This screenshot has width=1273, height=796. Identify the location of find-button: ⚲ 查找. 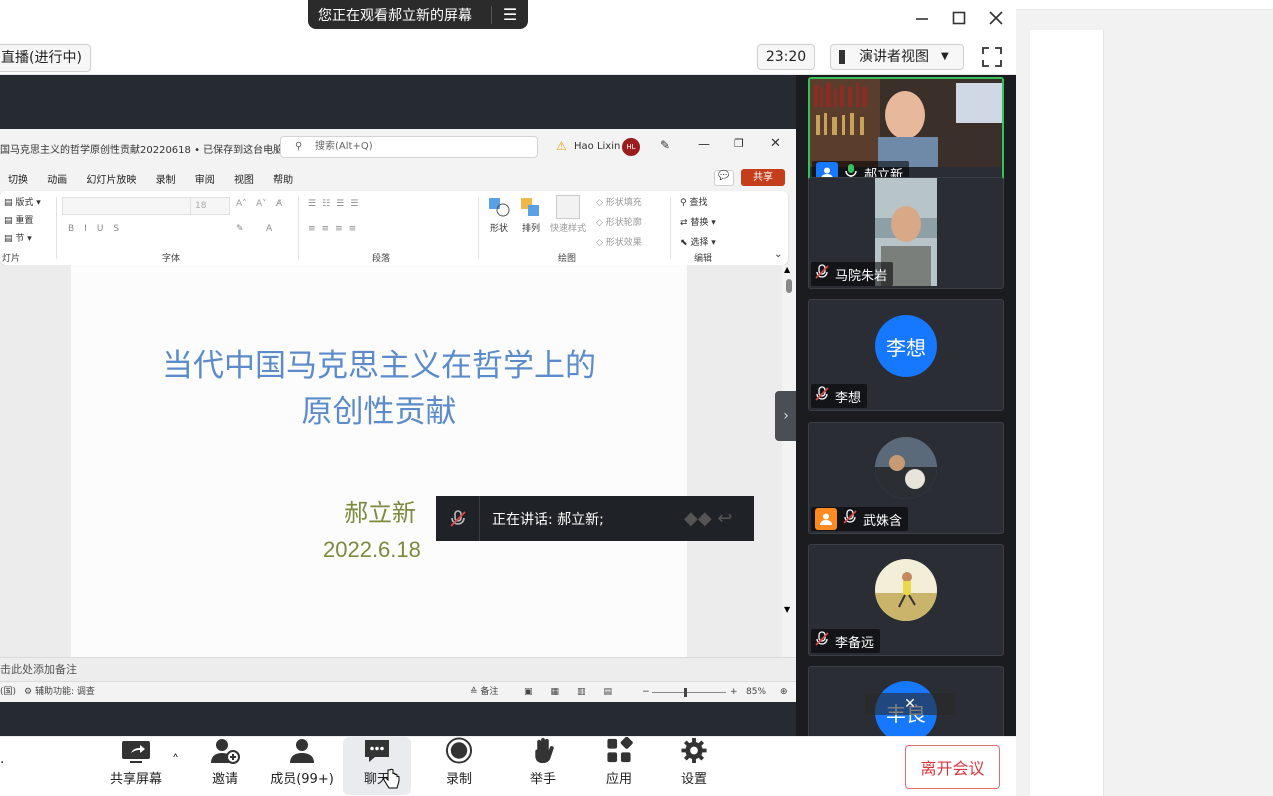
(693, 201).